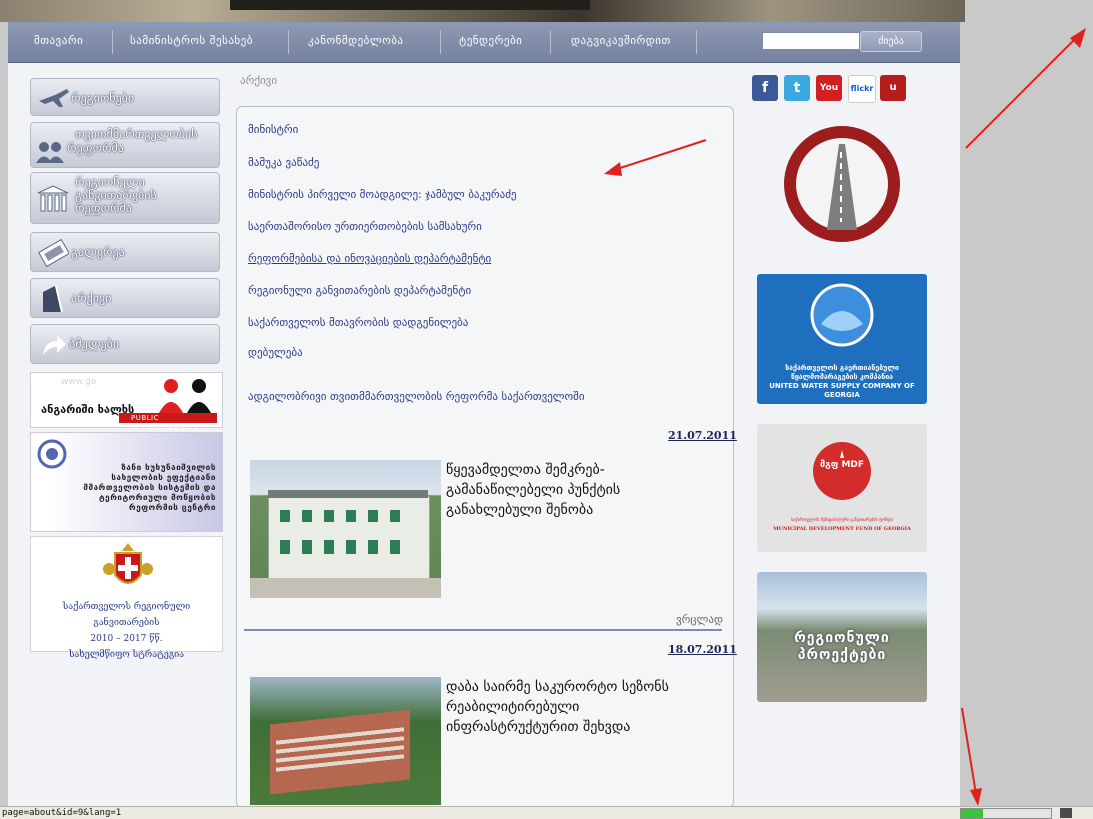  I want to click on browser-status-bar: page=about&id=9&lang=1, so click(546, 812).